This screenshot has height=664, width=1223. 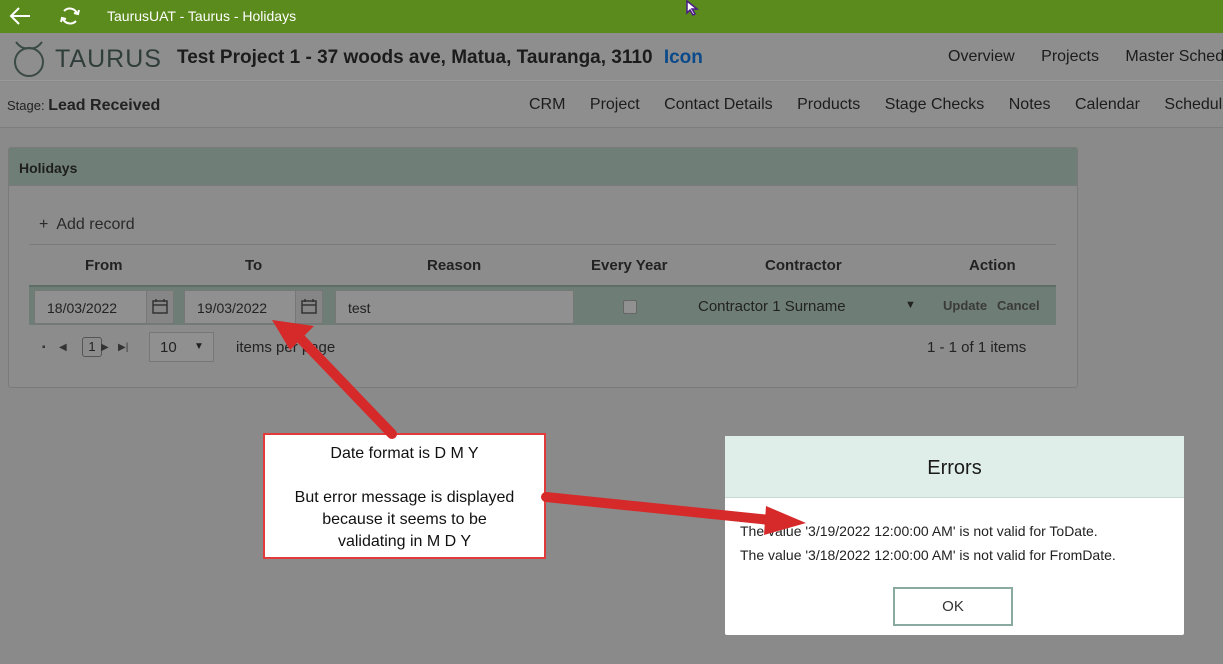 I want to click on callout-line: validating in M D Y, so click(x=404, y=541).